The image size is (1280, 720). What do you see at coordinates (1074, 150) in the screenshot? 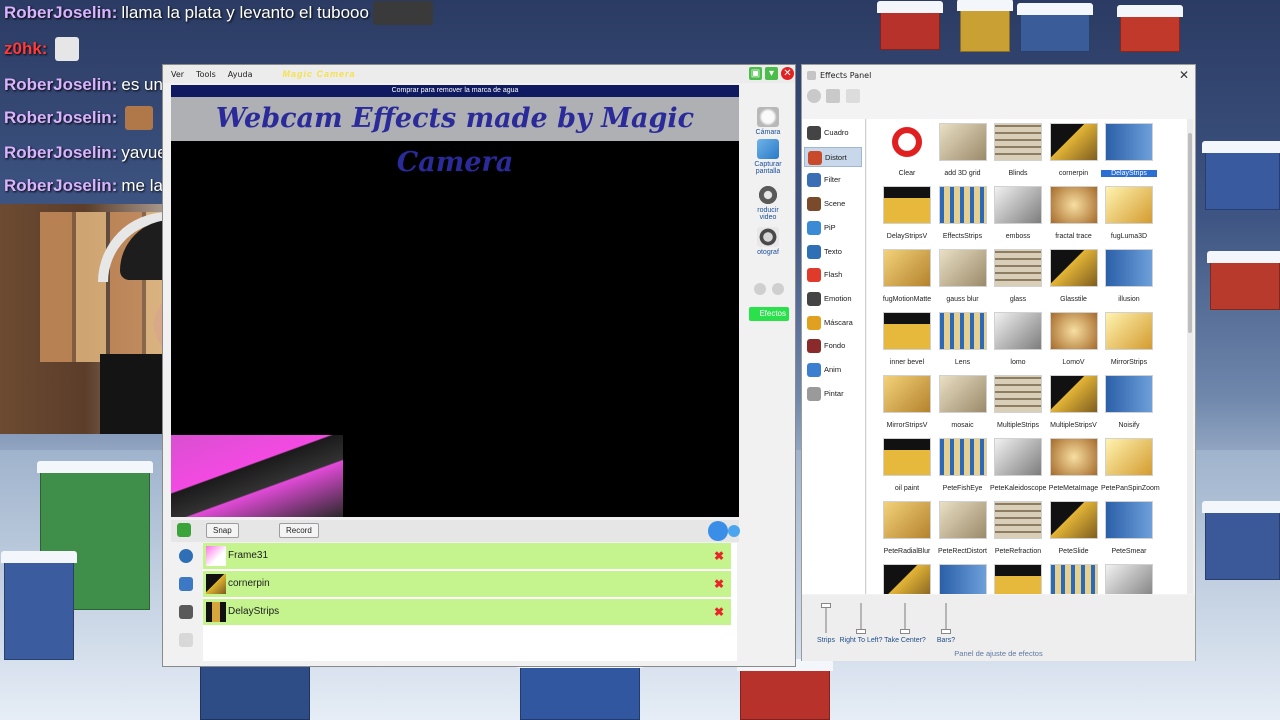
I see `effect-item: cornerpin` at bounding box center [1074, 150].